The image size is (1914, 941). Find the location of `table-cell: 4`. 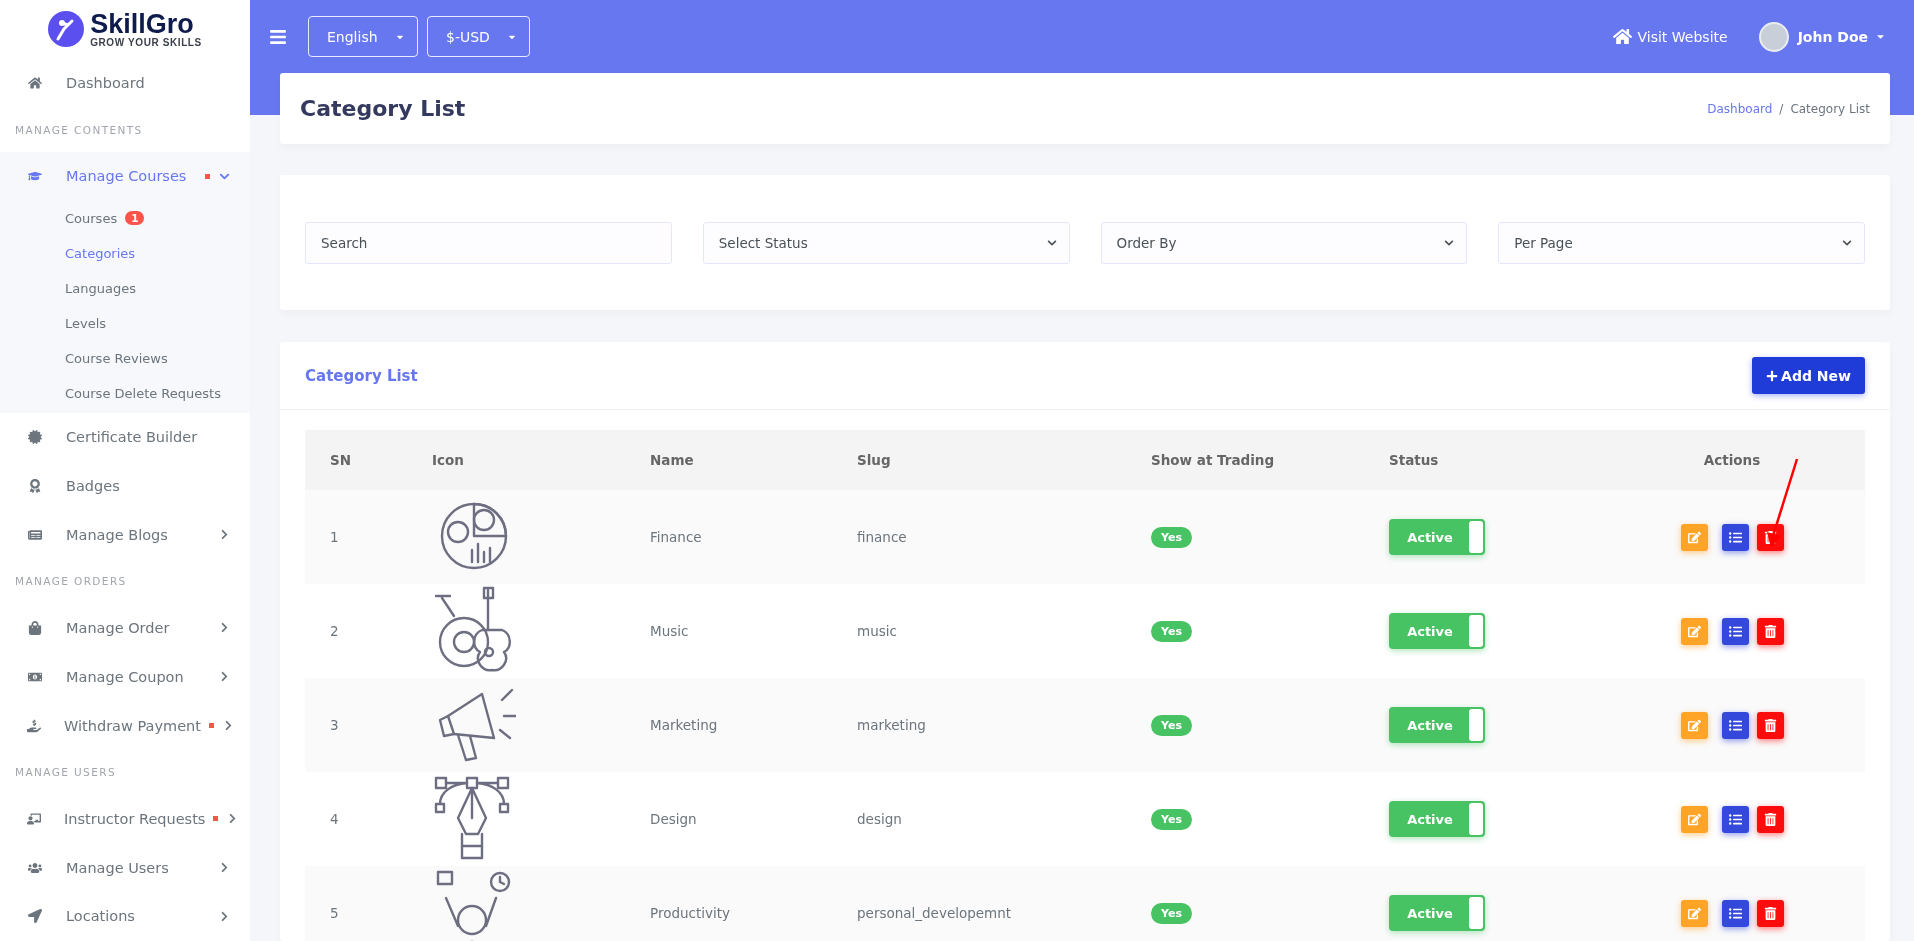

table-cell: 4 is located at coordinates (356, 819).